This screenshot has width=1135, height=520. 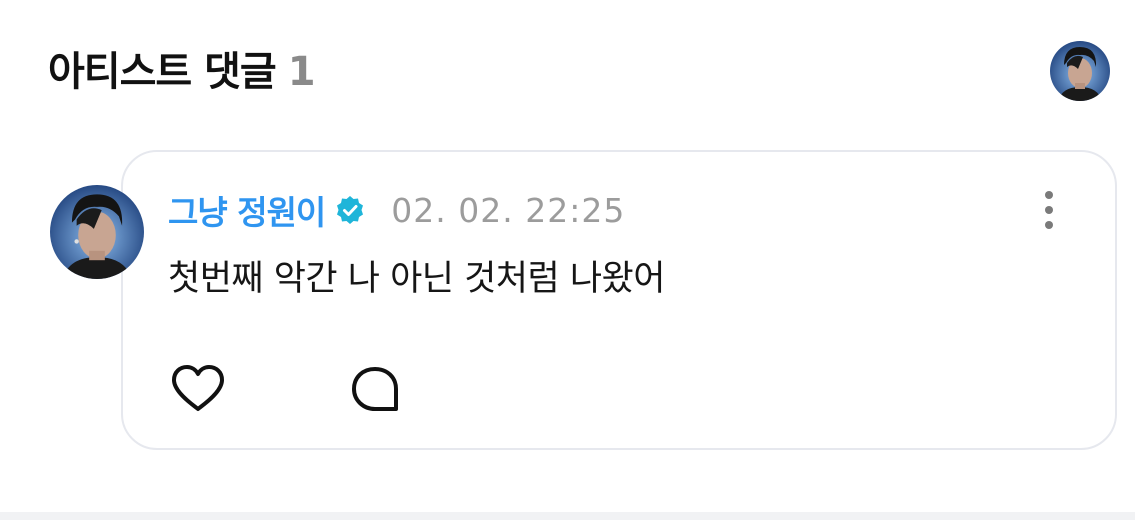 What do you see at coordinates (350, 210) in the screenshot?
I see `verified-badge-icon` at bounding box center [350, 210].